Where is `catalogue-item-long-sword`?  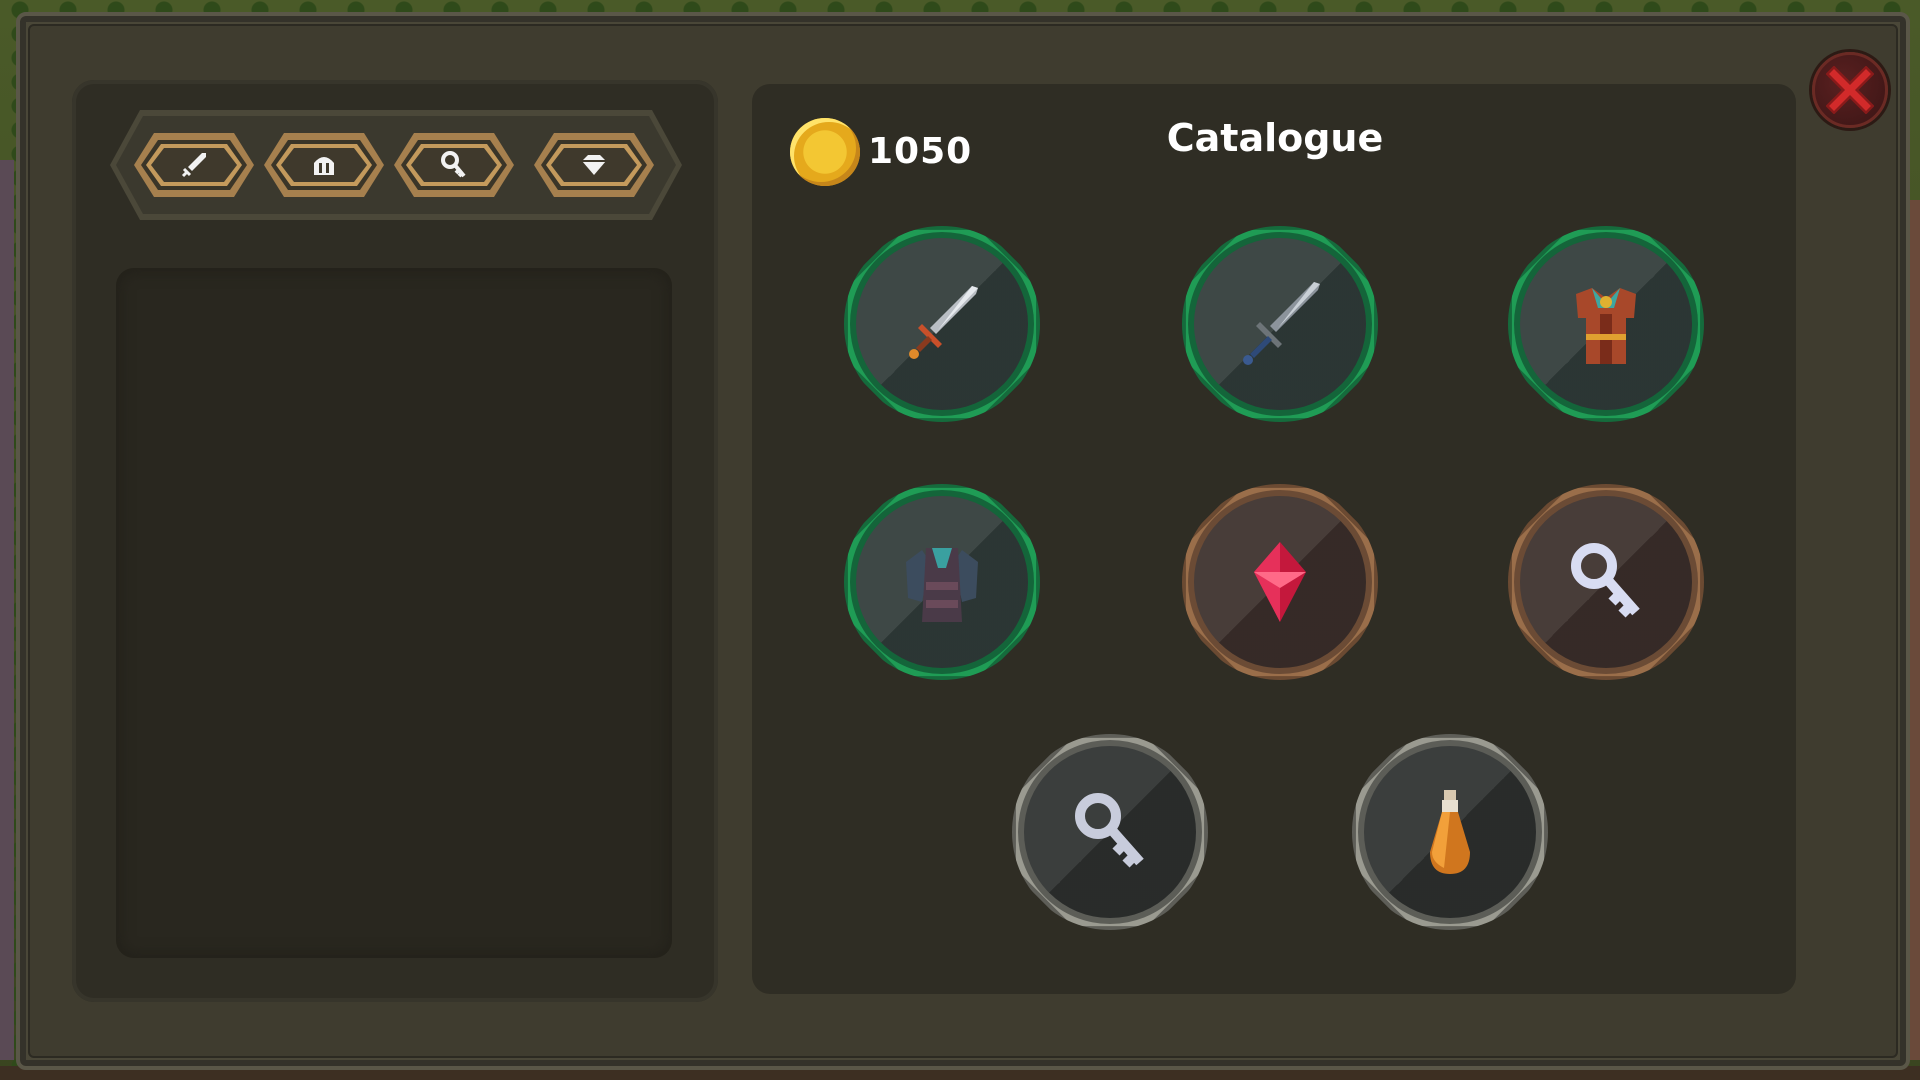 catalogue-item-long-sword is located at coordinates (1280, 324).